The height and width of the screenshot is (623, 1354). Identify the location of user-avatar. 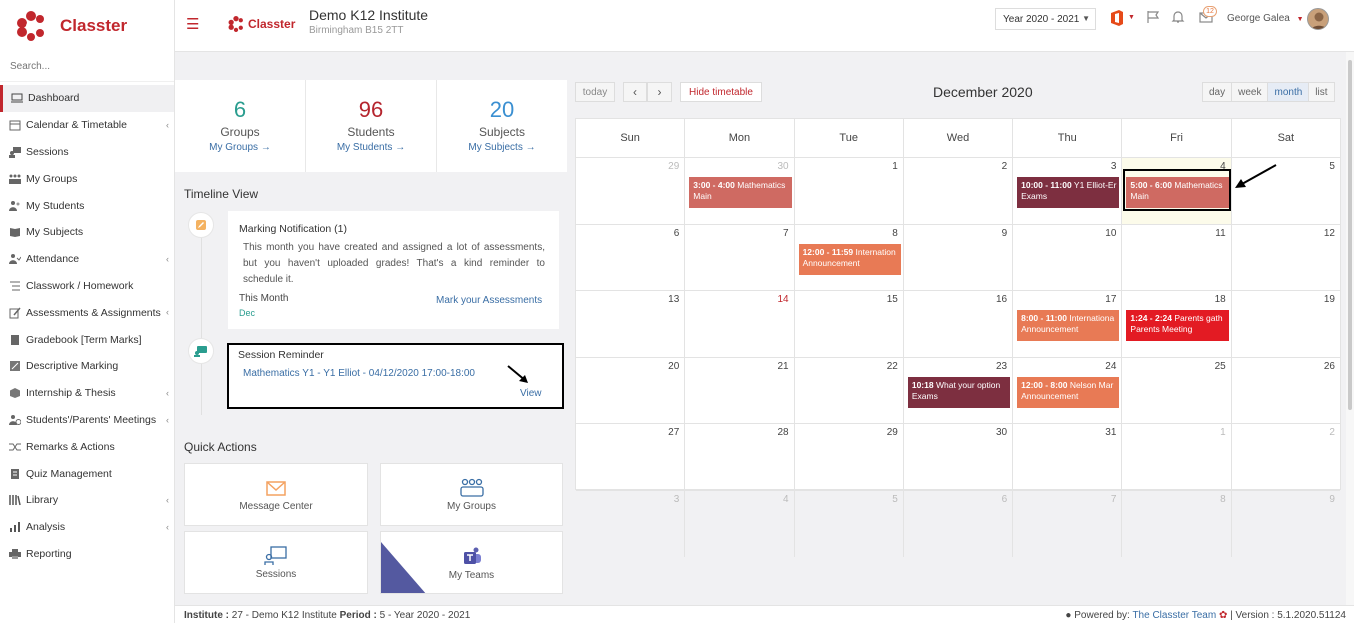
(1318, 19).